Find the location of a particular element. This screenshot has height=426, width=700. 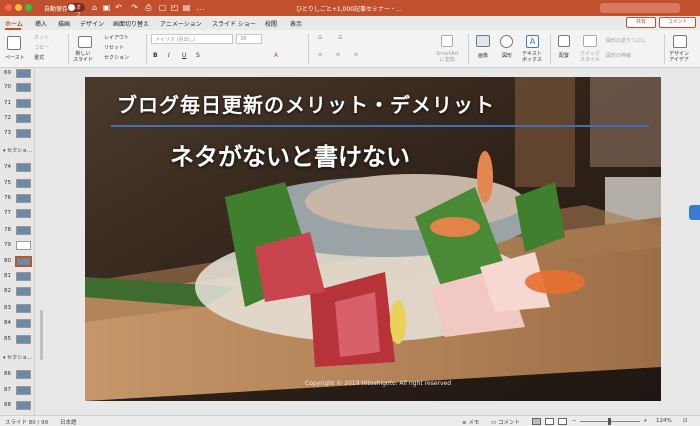

align-right-icon: ≡ is located at coordinates (356, 55).